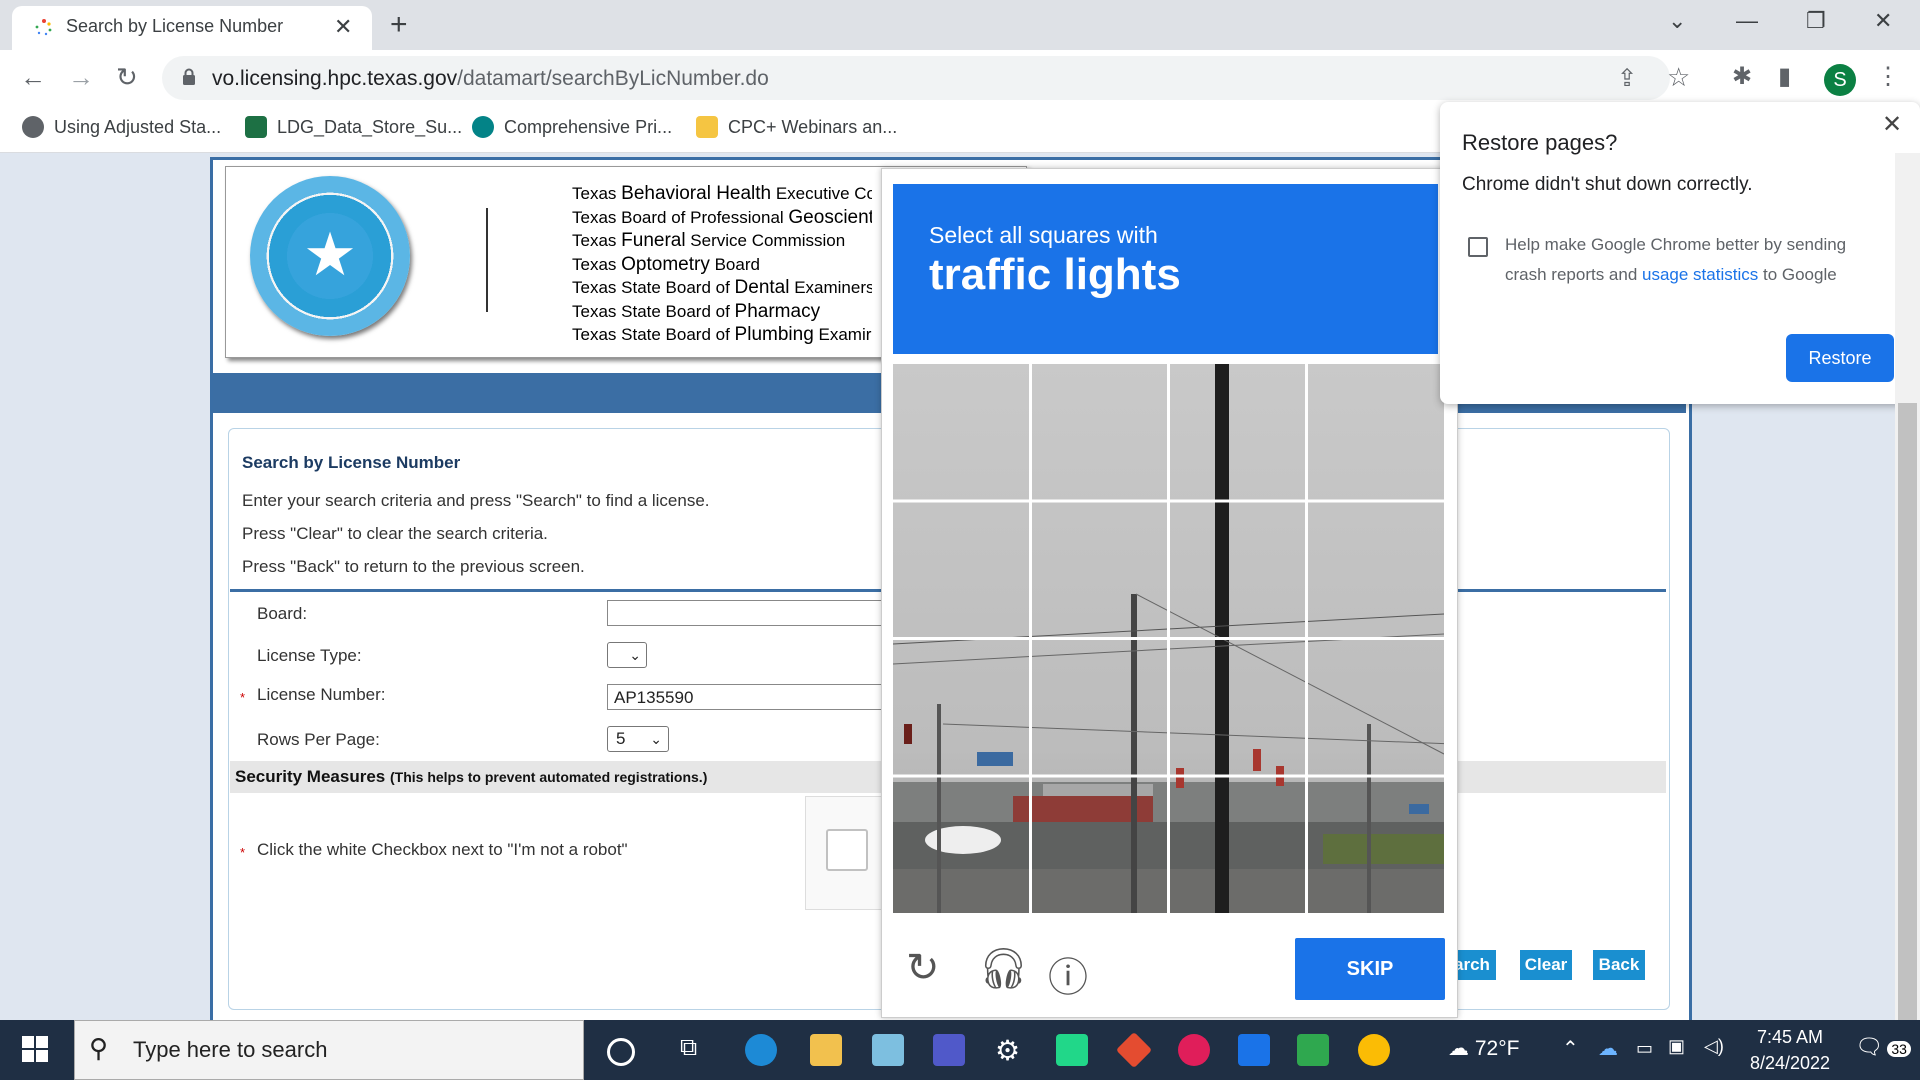  I want to click on audio-icon: 🎧︎, so click(1003, 968).